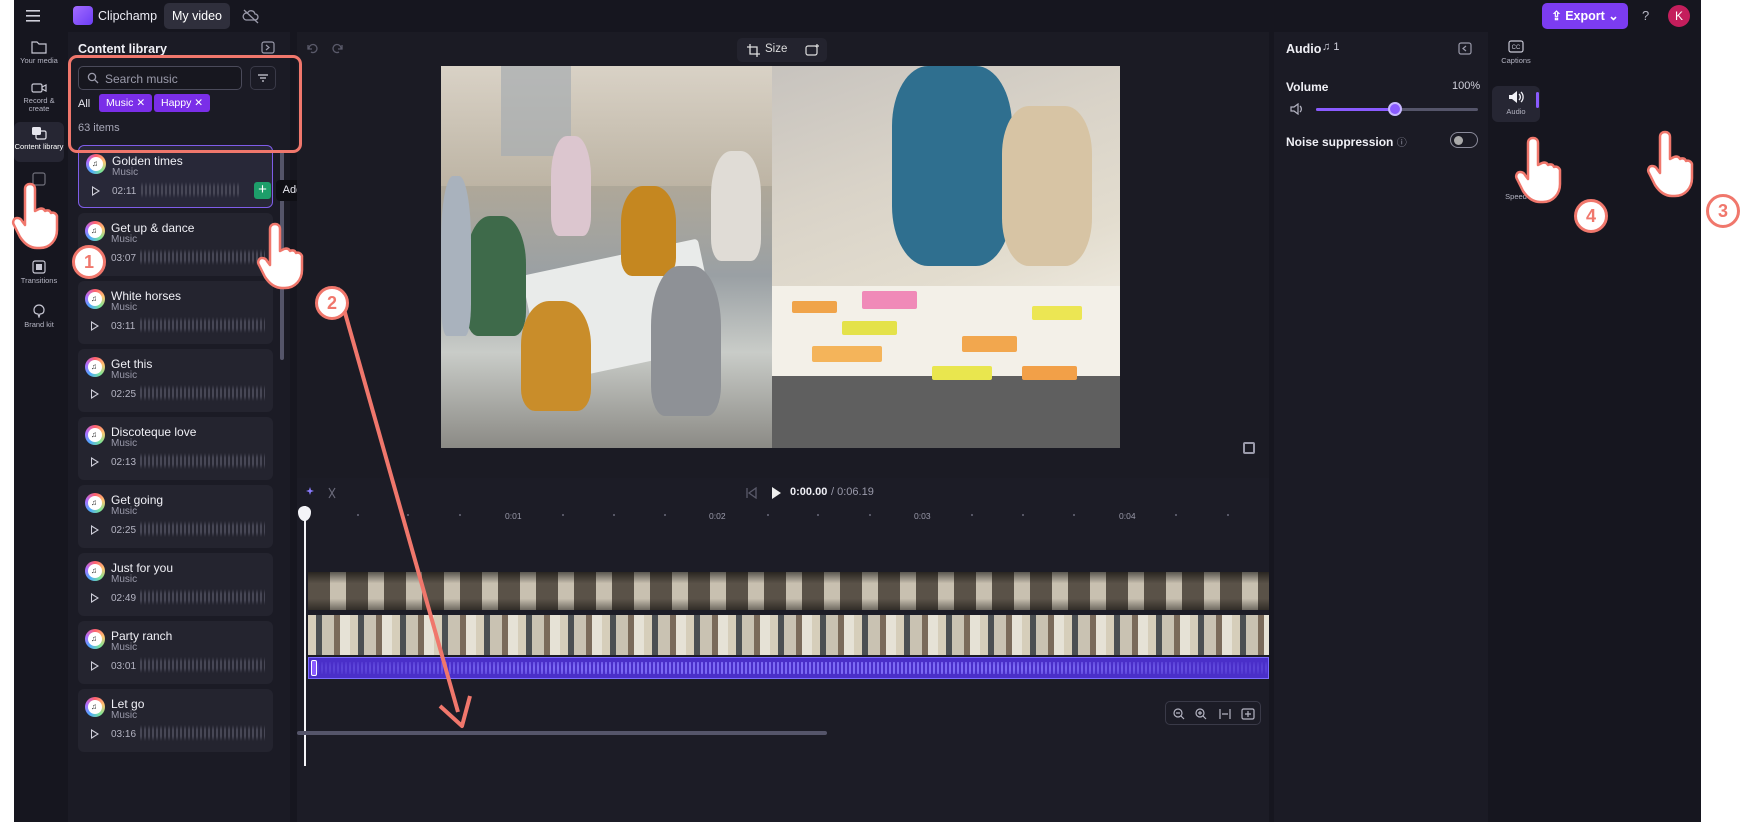  I want to click on list-item: ♫ White horses Music 03:11, so click(175, 312).